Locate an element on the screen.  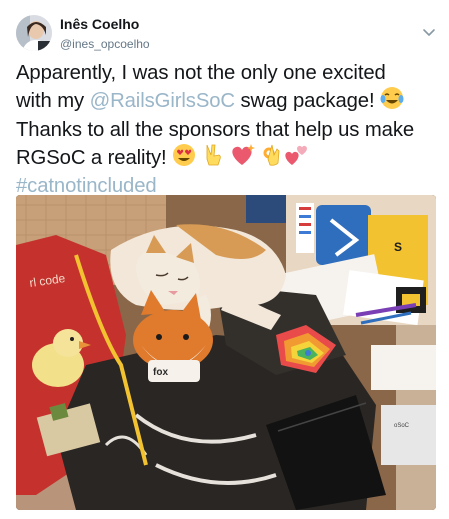
face-with-tears-of-joy-icon is located at coordinates (392, 101).